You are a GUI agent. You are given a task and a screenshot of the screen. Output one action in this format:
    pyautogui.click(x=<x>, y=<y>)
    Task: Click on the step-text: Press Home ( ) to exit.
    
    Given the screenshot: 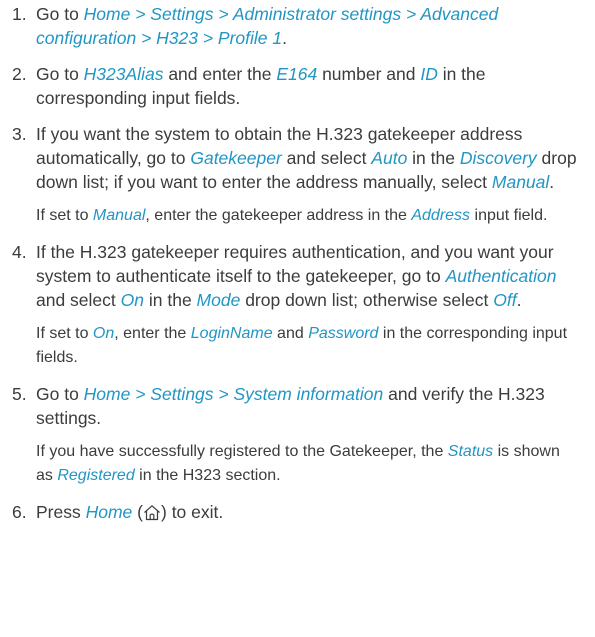 What is the action you would take?
    pyautogui.click(x=308, y=512)
    